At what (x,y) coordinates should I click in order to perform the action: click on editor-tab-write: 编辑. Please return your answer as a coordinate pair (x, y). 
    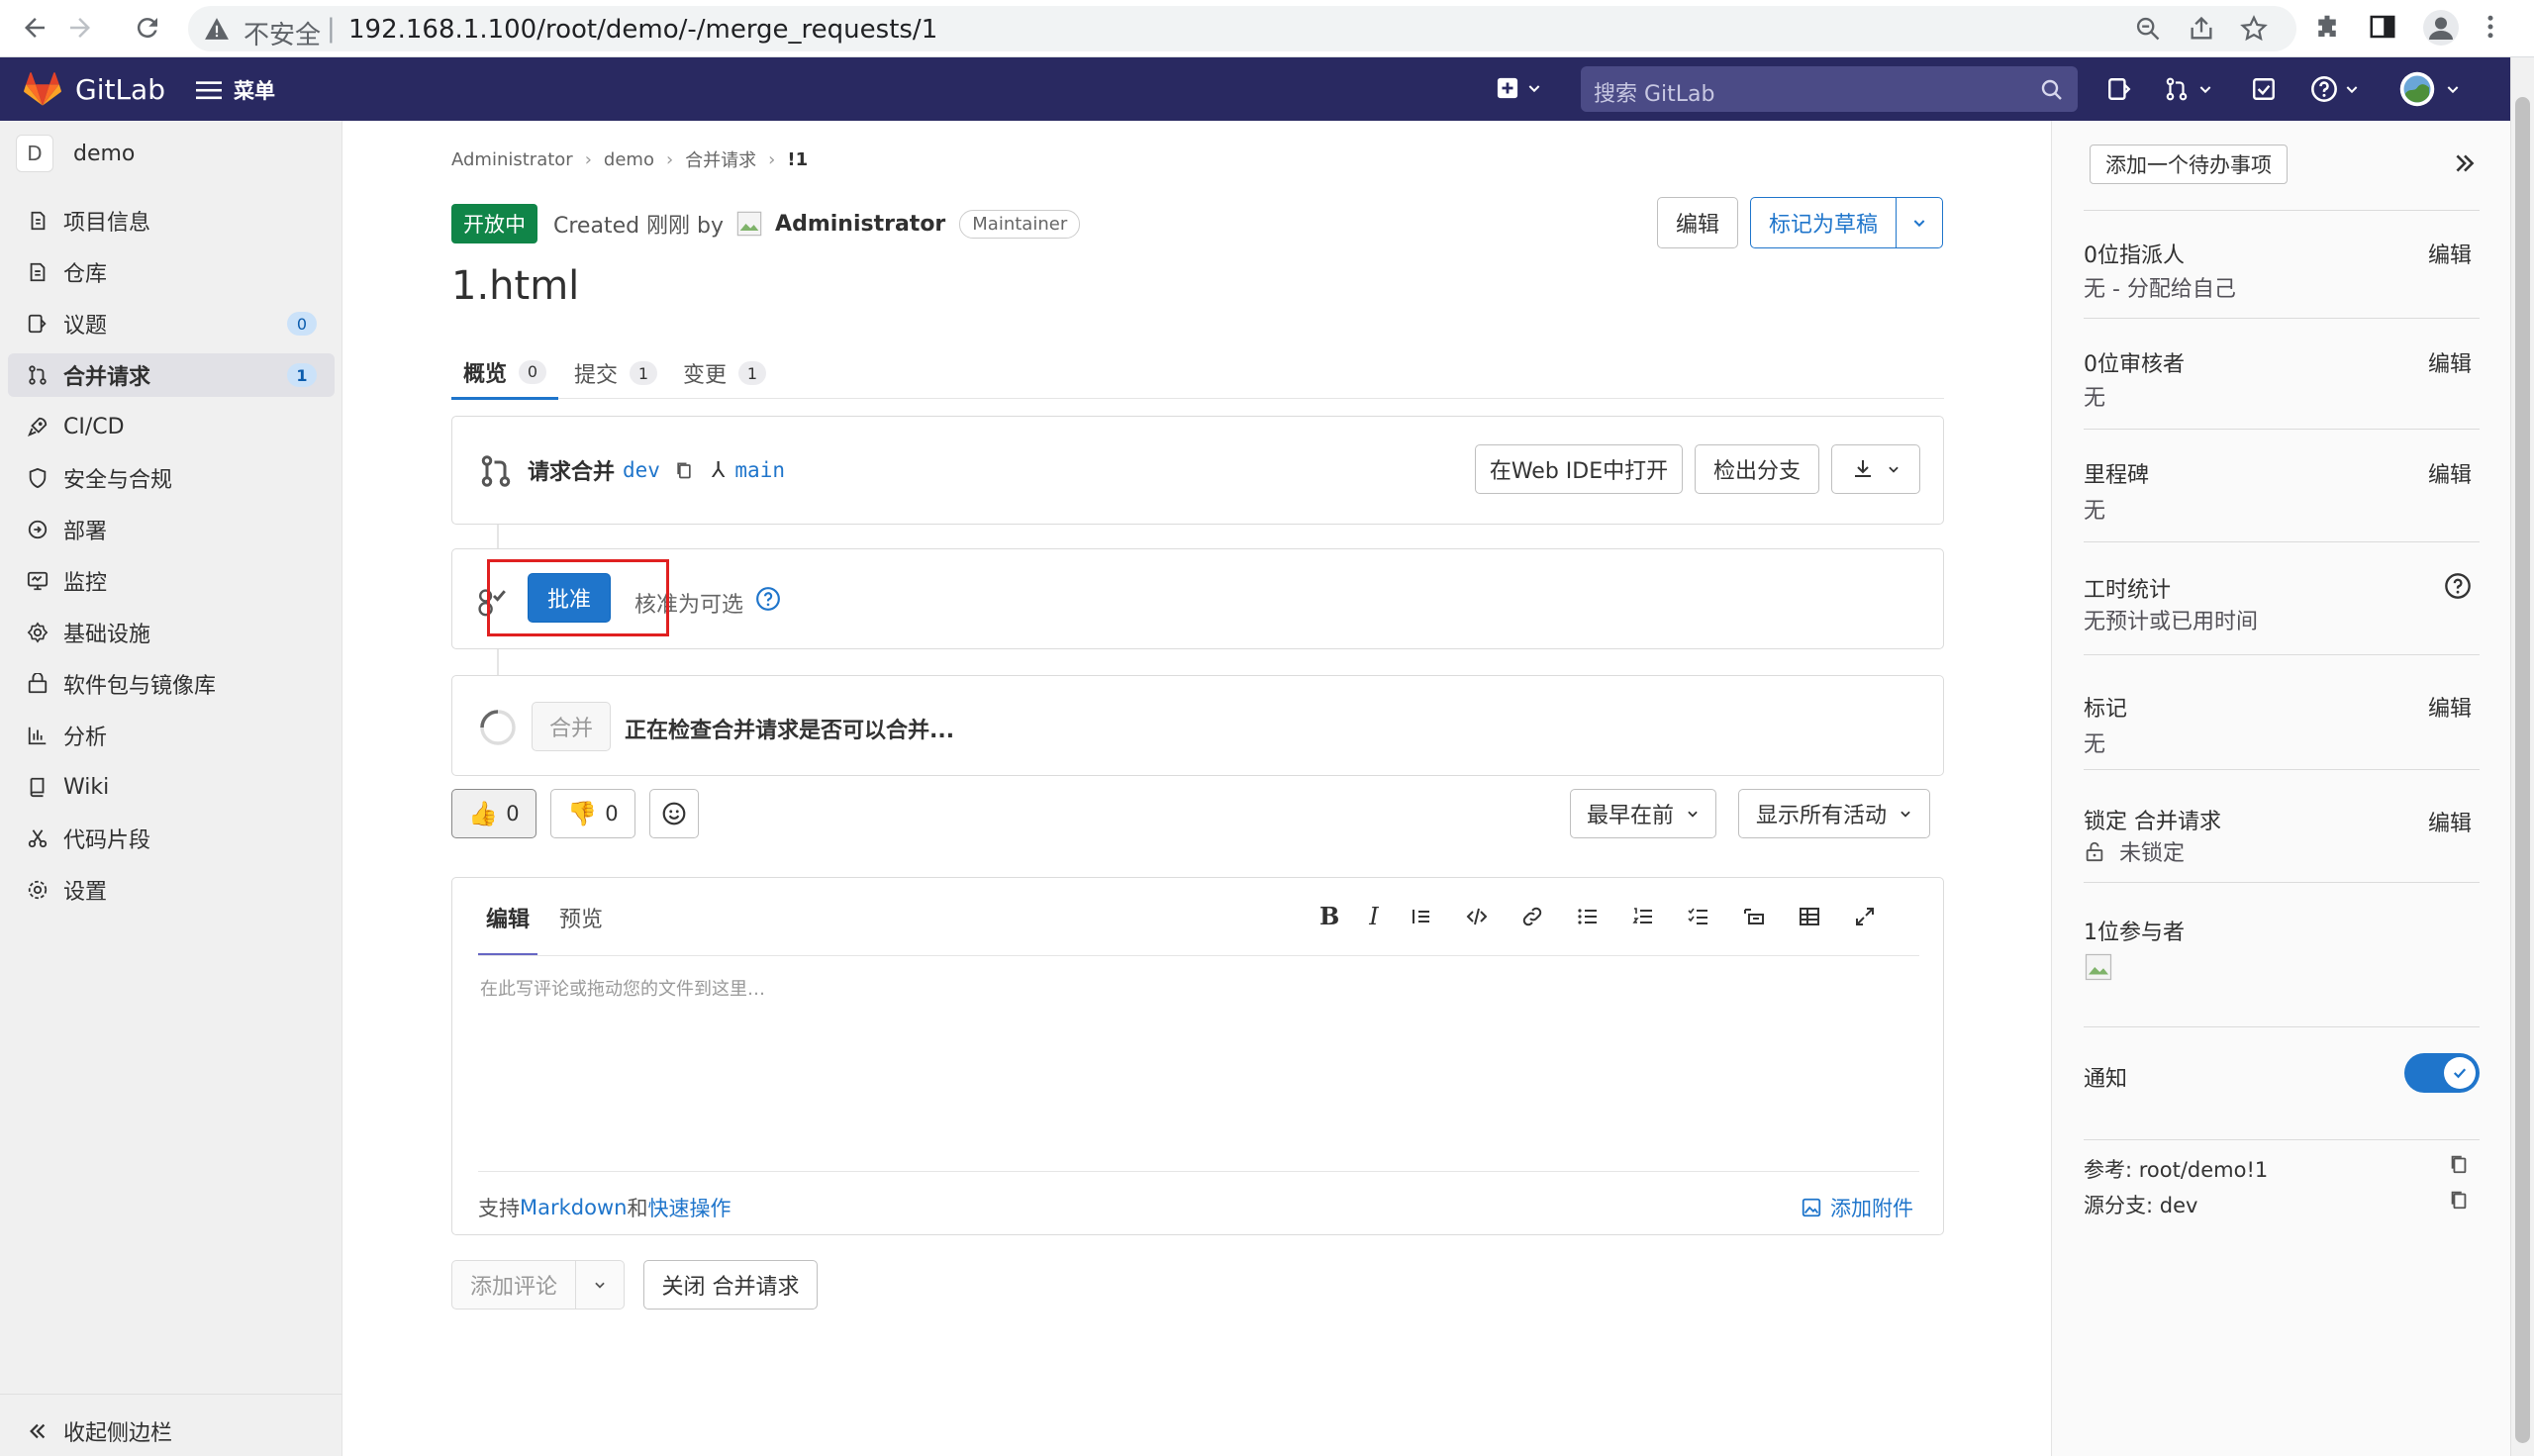
    Looking at the image, I should click on (508, 929).